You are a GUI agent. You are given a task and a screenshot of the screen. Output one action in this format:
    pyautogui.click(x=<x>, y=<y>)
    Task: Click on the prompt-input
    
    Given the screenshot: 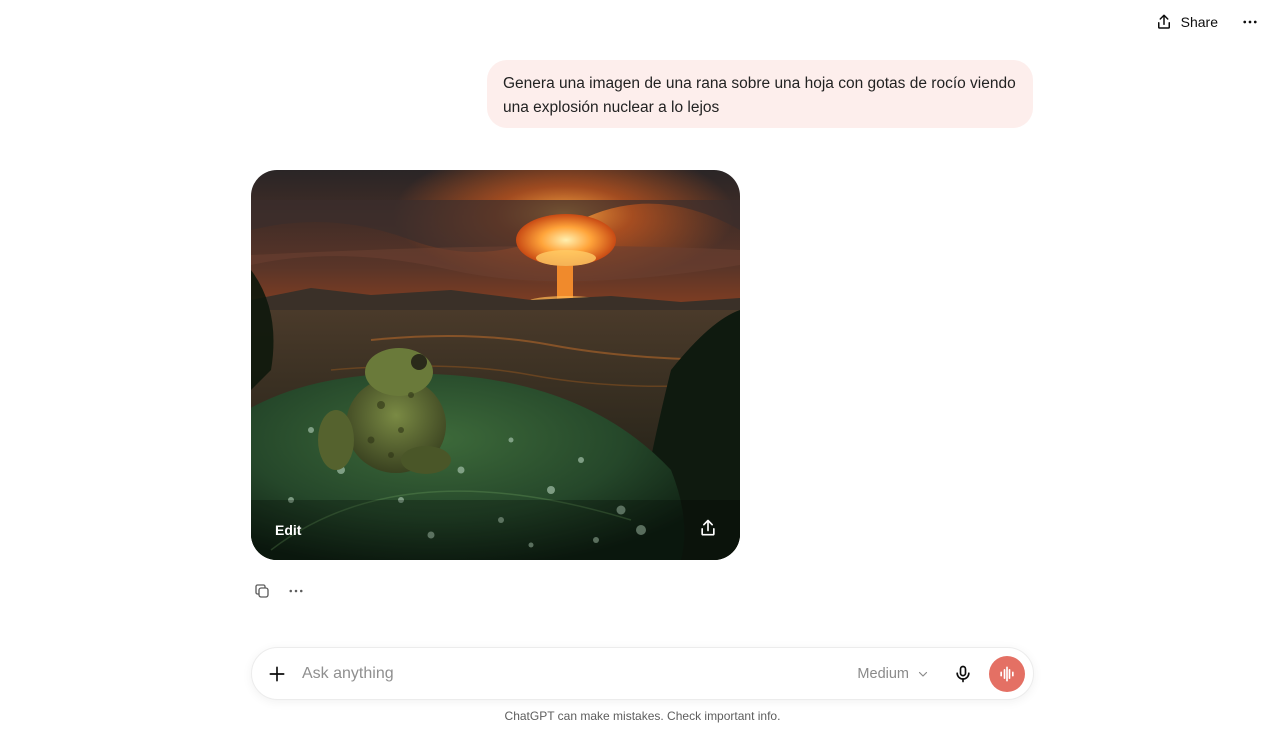 What is the action you would take?
    pyautogui.click(x=580, y=673)
    